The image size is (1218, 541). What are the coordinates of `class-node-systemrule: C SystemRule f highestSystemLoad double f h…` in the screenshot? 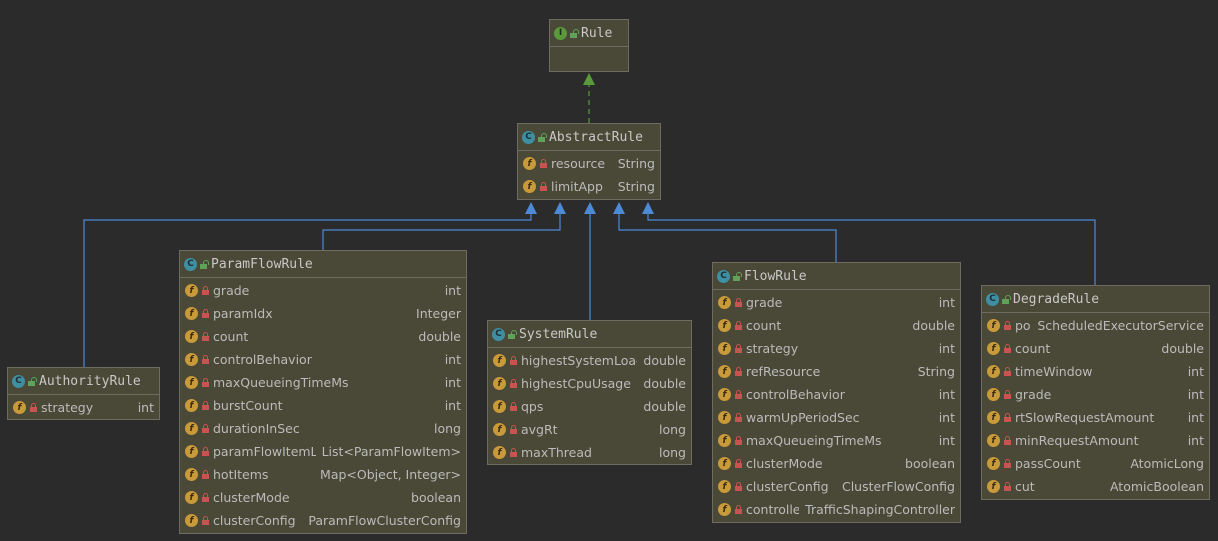 It's located at (589, 392).